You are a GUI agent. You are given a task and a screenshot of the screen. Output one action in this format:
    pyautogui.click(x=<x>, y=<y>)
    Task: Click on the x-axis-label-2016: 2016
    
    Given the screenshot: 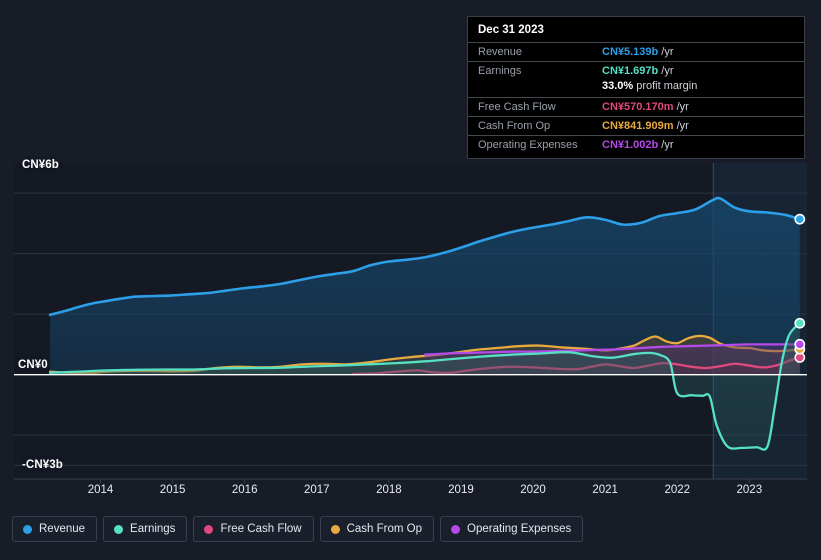 What is the action you would take?
    pyautogui.click(x=244, y=490)
    